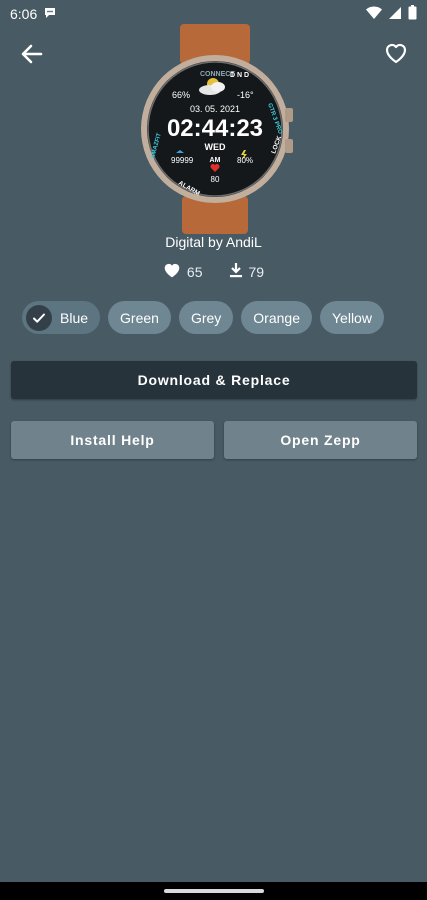  What do you see at coordinates (213, 271) in the screenshot?
I see `stats-row: 65 79` at bounding box center [213, 271].